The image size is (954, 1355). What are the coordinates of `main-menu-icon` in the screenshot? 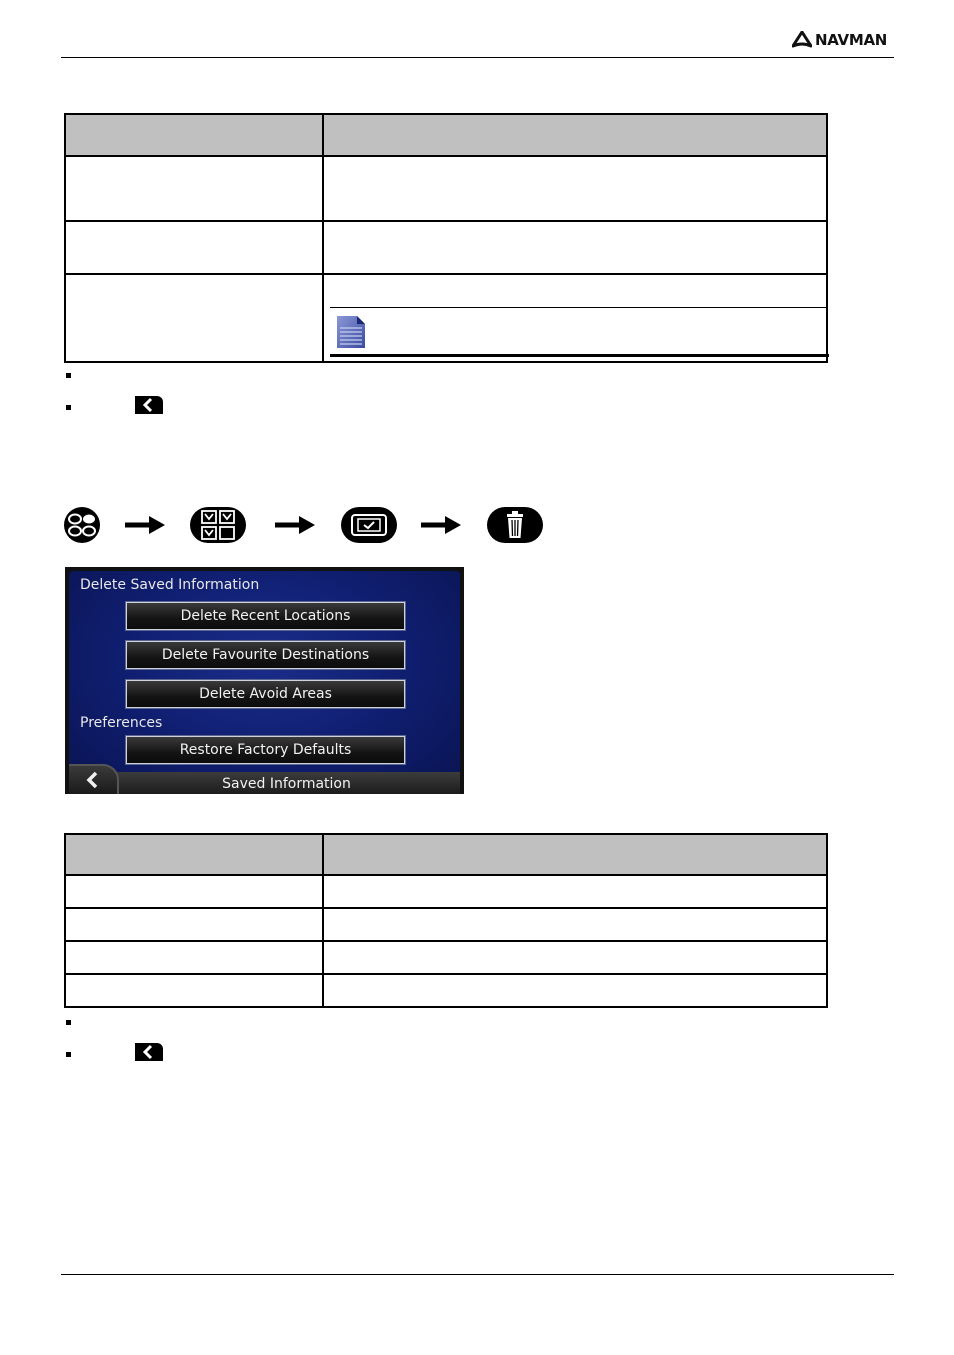 It's located at (82, 525).